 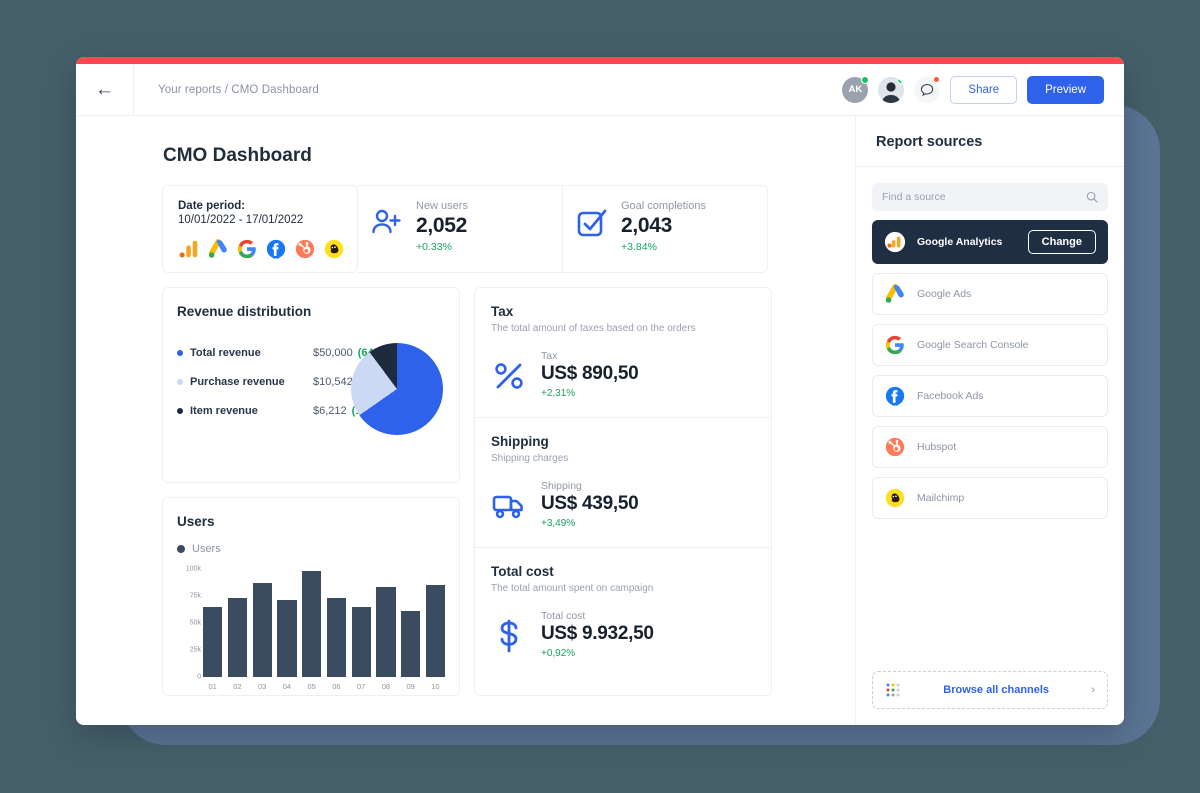 I want to click on x-axis-label: 07, so click(x=361, y=686).